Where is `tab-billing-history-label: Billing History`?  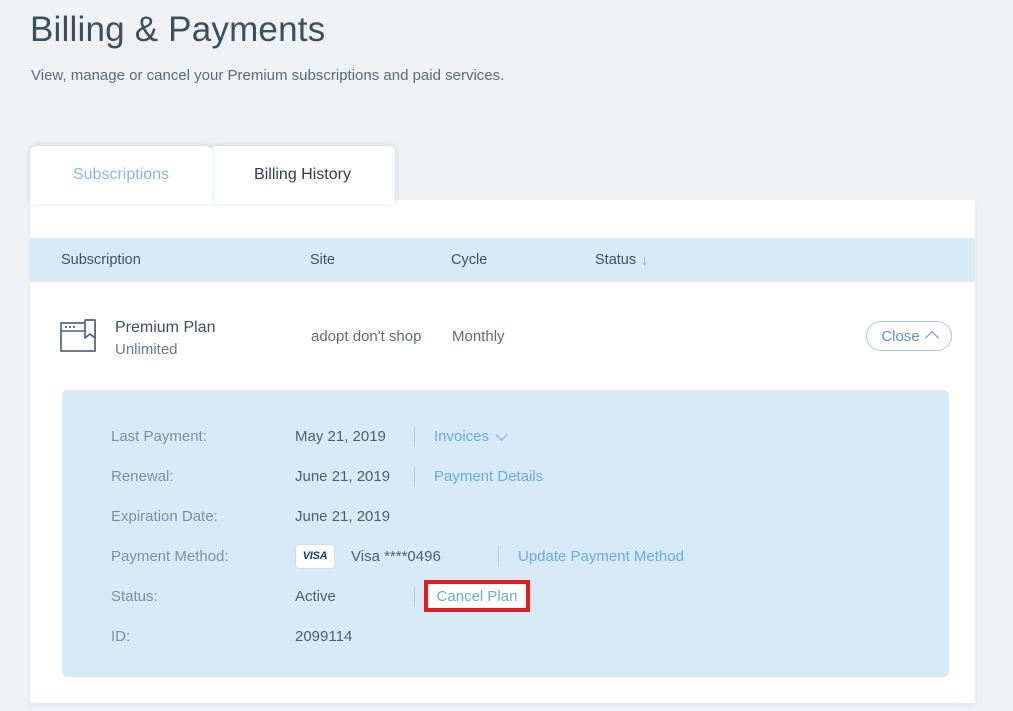 tab-billing-history-label: Billing History is located at coordinates (302, 174).